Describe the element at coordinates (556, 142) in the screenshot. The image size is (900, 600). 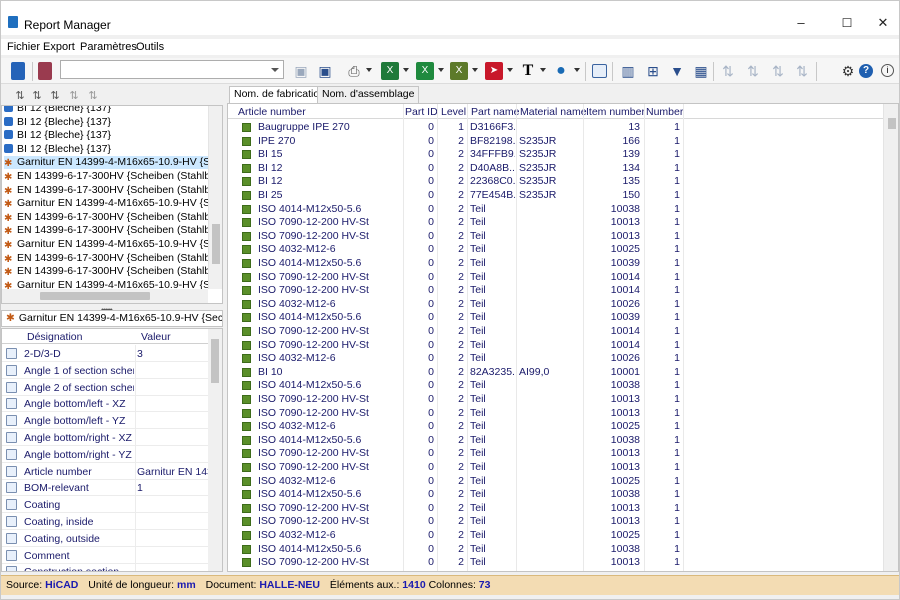
I see `table-row: IPE 270 0 2 BF82198... S235JR 166 1` at that location.